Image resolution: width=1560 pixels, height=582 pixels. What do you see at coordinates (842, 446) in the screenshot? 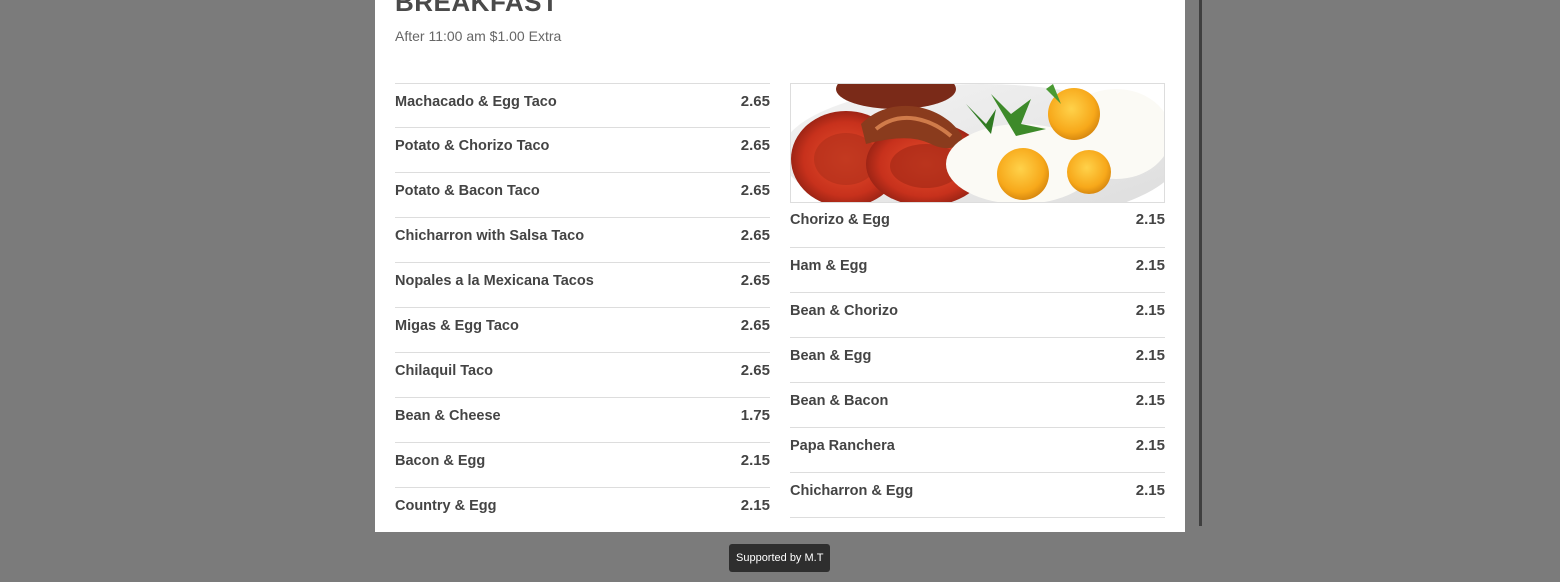
I see `menu-item-name: Papa Ranchera` at bounding box center [842, 446].